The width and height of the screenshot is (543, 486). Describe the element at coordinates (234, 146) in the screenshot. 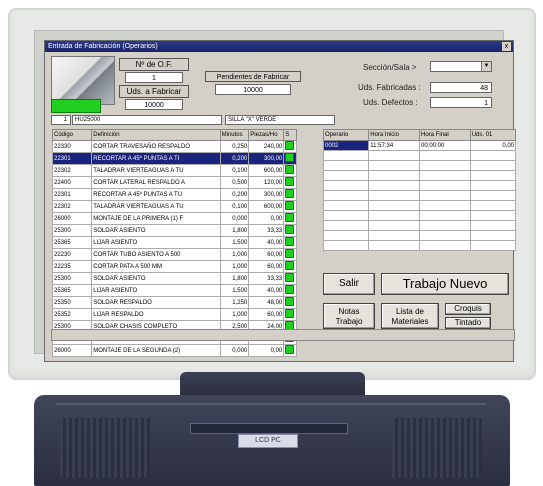

I see `task-minutes: 0,250` at that location.